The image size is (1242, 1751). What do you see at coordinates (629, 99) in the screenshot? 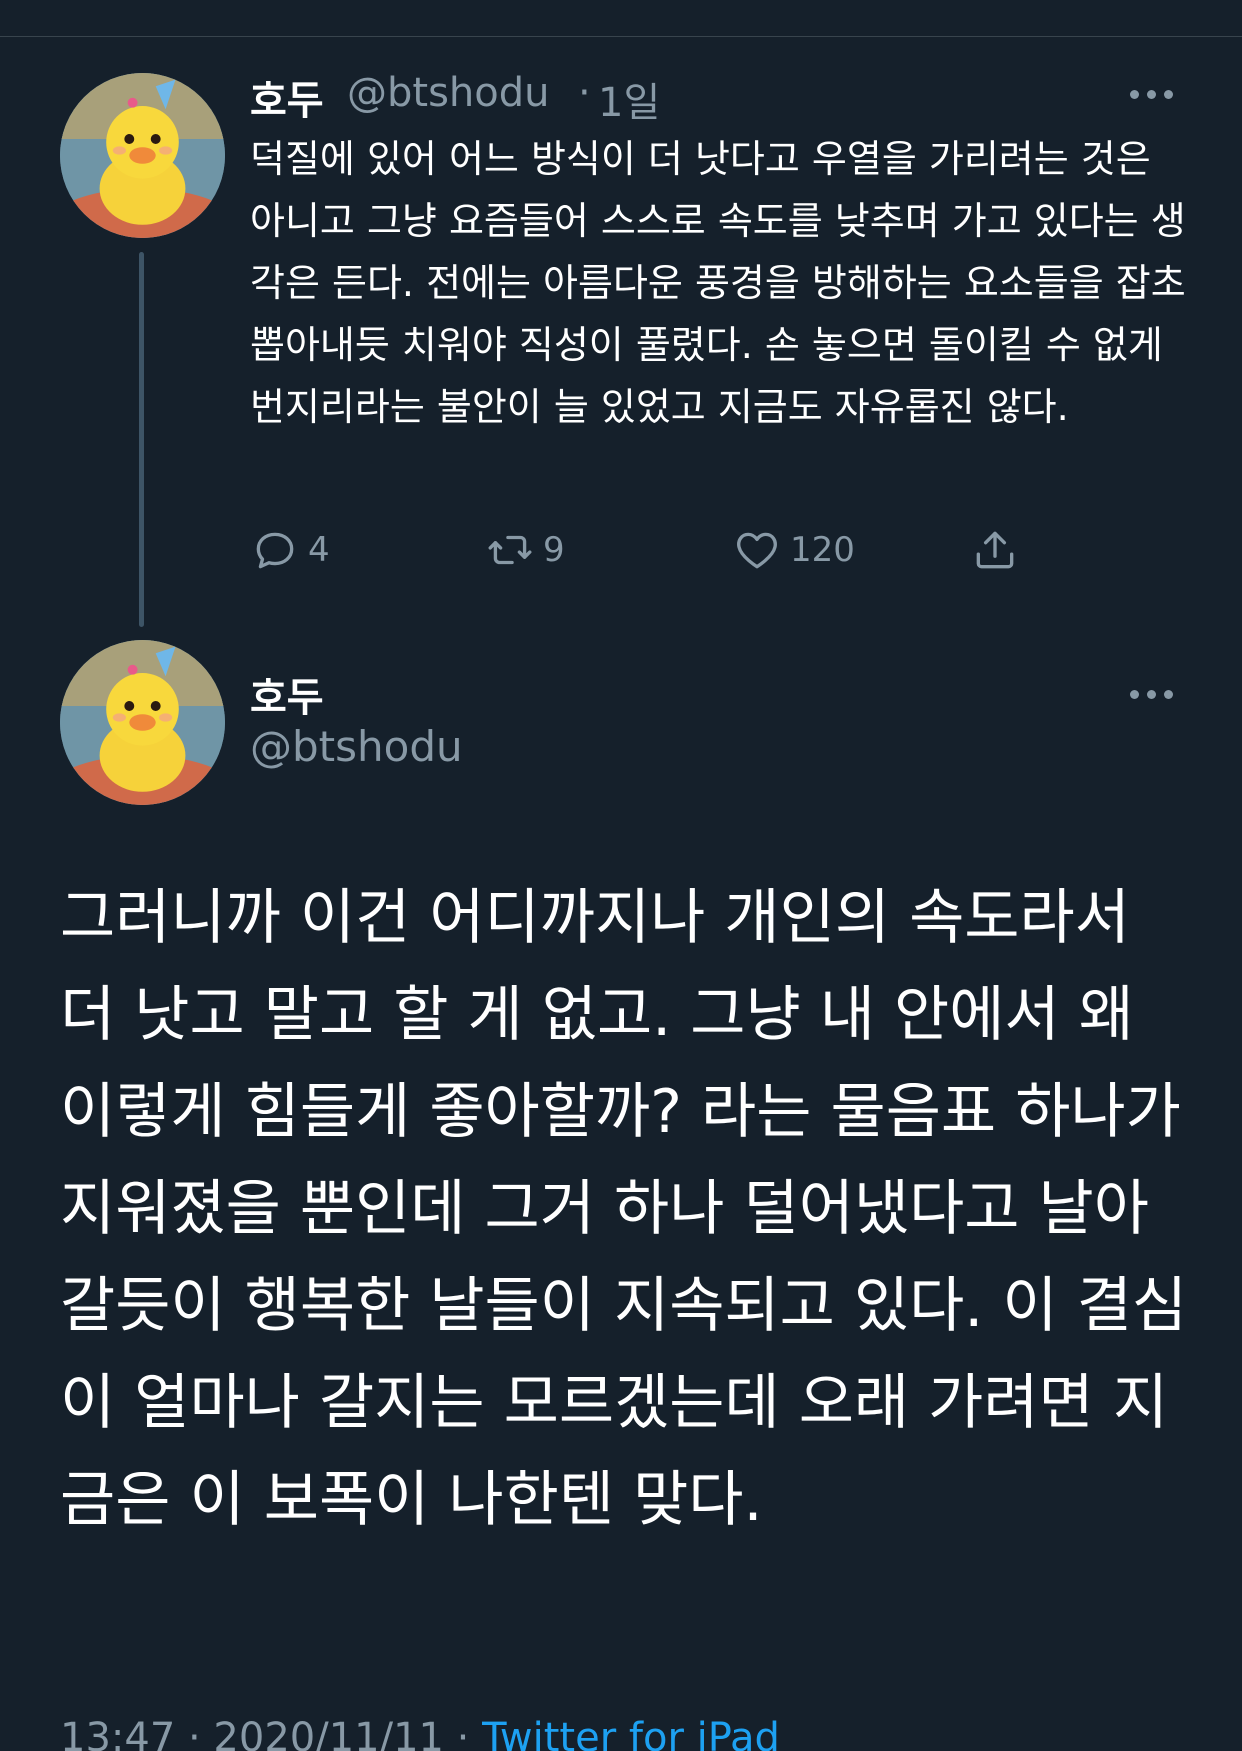
I see `tweet1-time: 1일` at bounding box center [629, 99].